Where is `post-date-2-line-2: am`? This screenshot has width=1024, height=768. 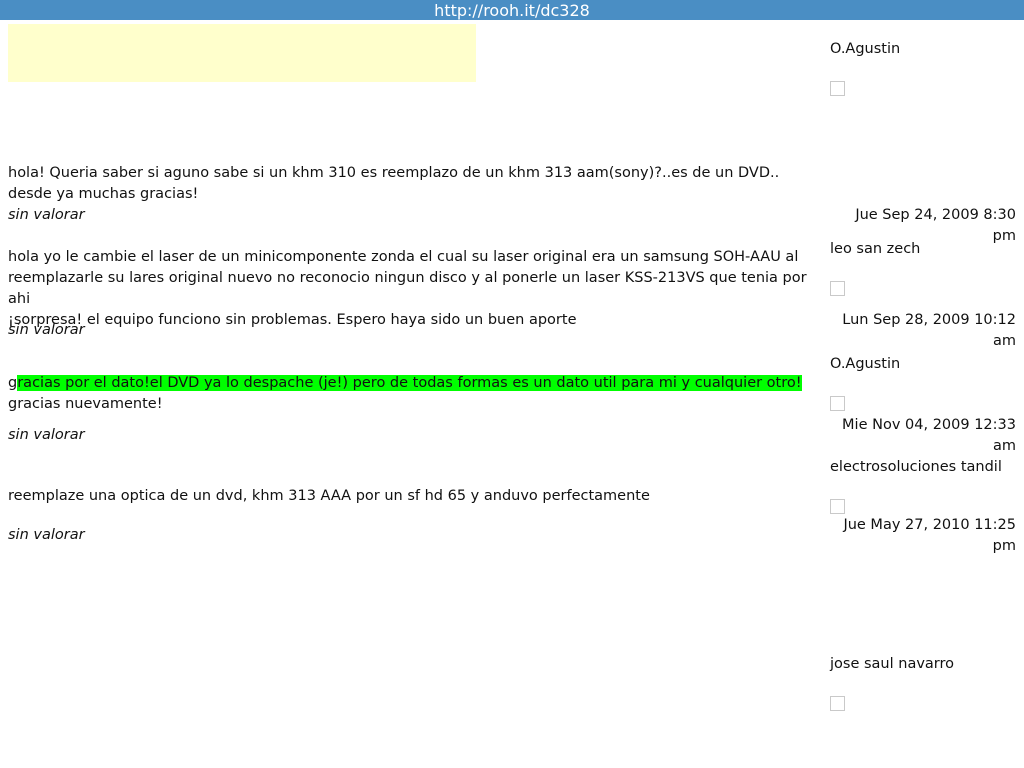
post-date-2-line-2: am is located at coordinates (1004, 341).